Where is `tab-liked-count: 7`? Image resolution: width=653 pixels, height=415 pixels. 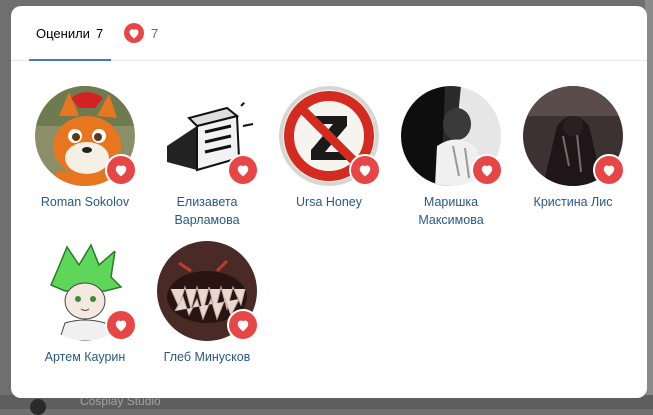 tab-liked-count: 7 is located at coordinates (99, 33).